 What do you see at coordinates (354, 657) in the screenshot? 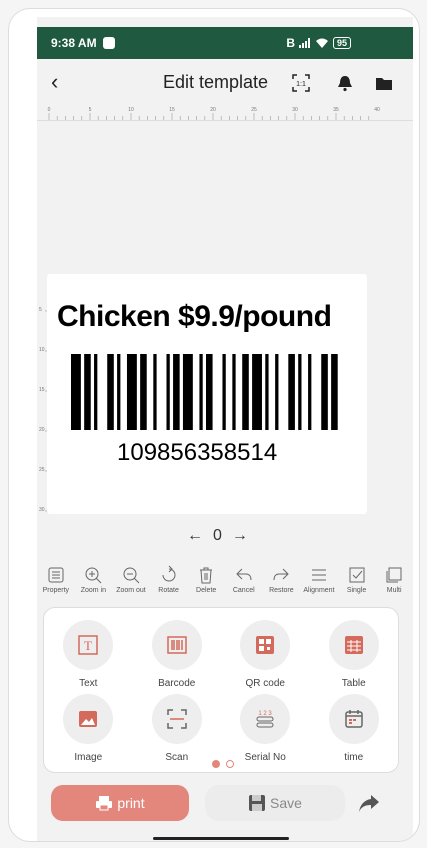
I see `add-table-button: Table` at bounding box center [354, 657].